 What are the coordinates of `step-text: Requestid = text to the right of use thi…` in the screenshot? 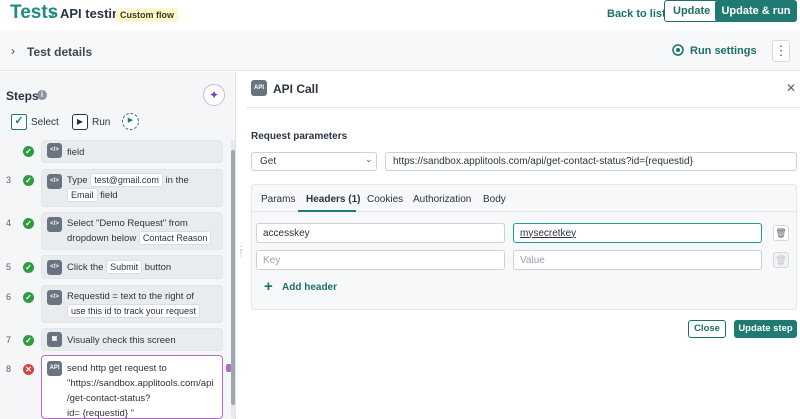 It's located at (143, 304).